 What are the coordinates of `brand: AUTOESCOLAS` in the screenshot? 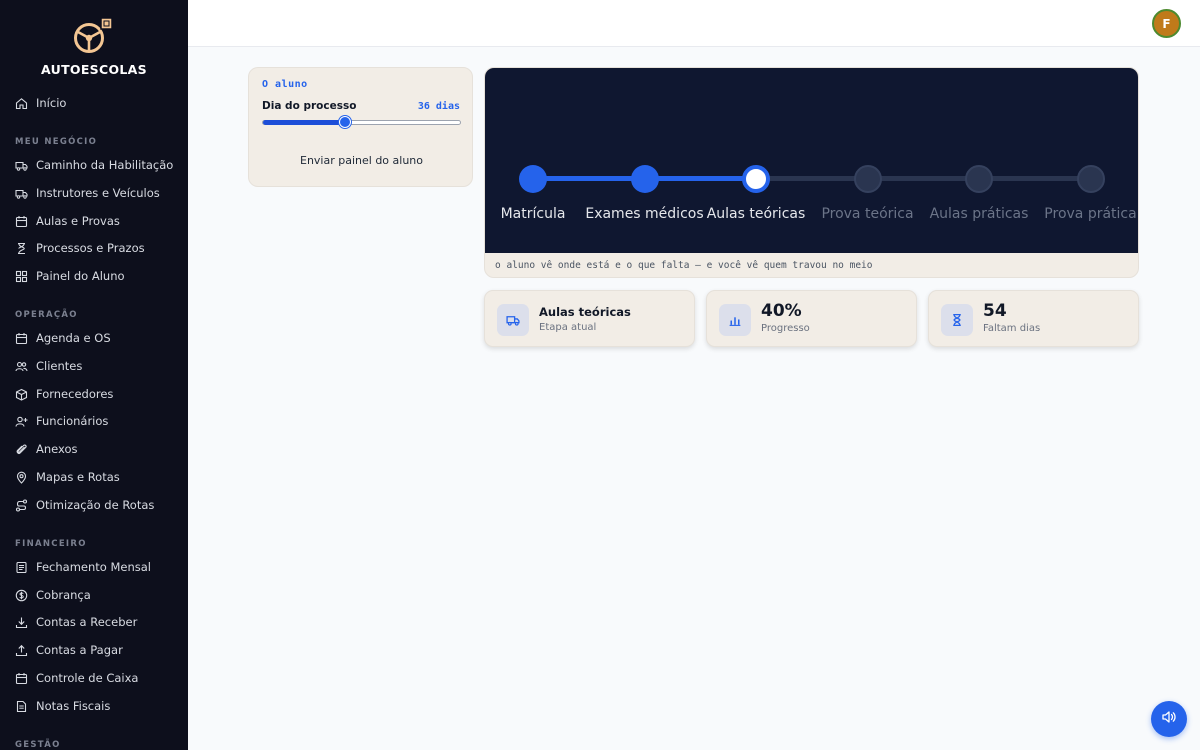 It's located at (94, 46).